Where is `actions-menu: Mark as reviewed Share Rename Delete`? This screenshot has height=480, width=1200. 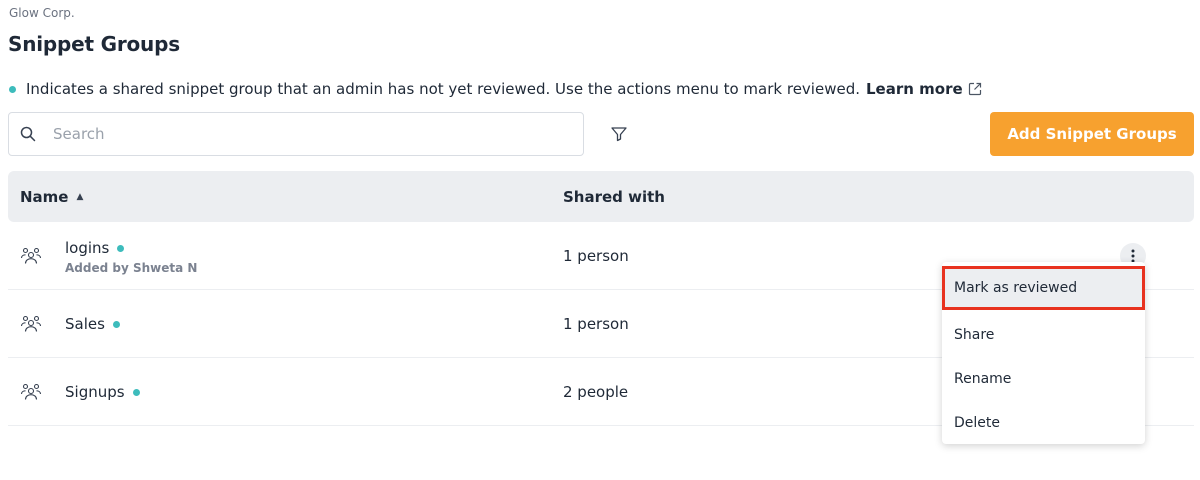 actions-menu: Mark as reviewed Share Rename Delete is located at coordinates (1043, 353).